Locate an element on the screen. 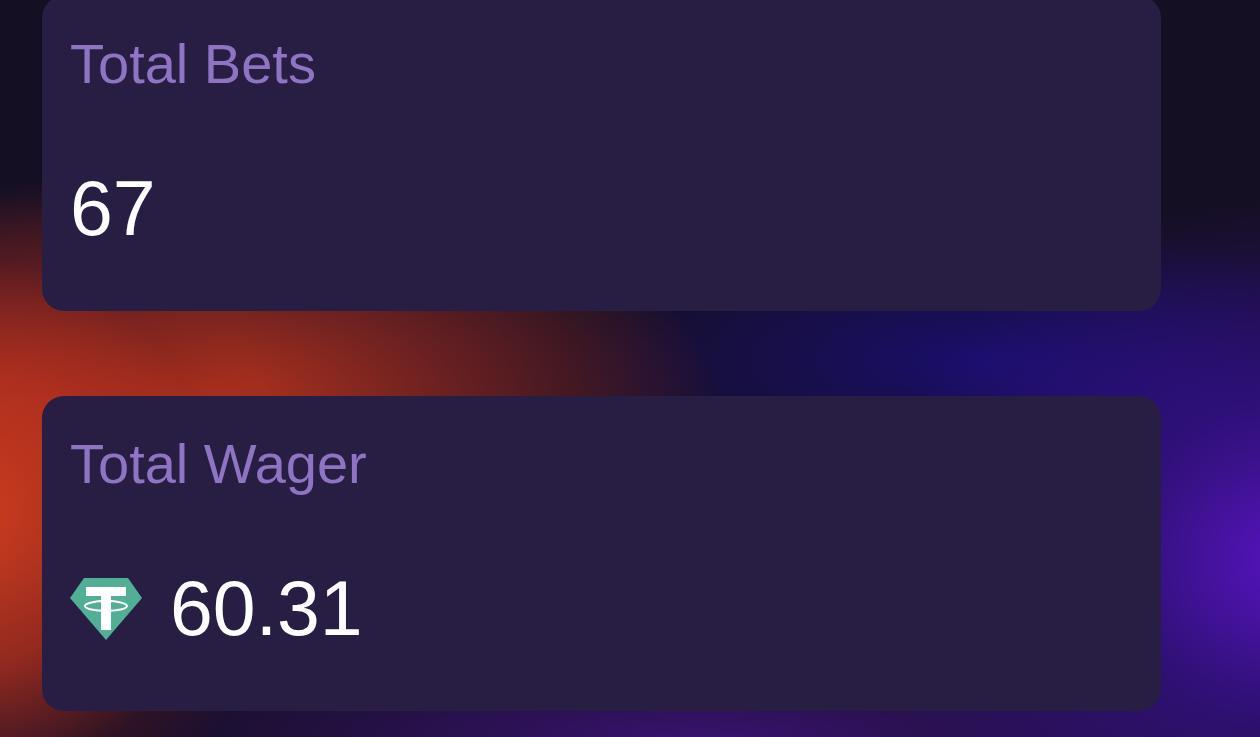 This screenshot has height=737, width=1260. stat-label: Total Bets is located at coordinates (193, 64).